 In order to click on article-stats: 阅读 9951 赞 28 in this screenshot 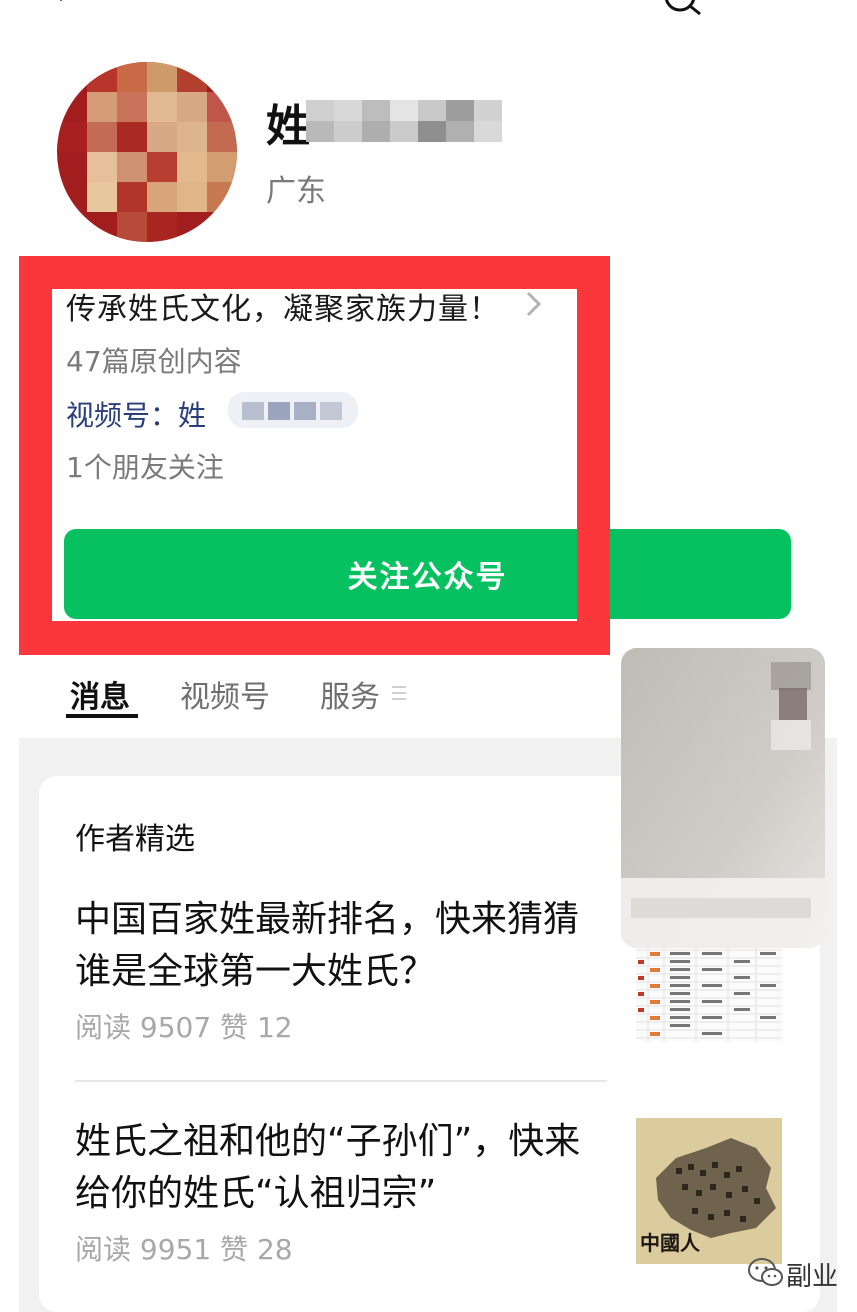, I will do `click(184, 1249)`.